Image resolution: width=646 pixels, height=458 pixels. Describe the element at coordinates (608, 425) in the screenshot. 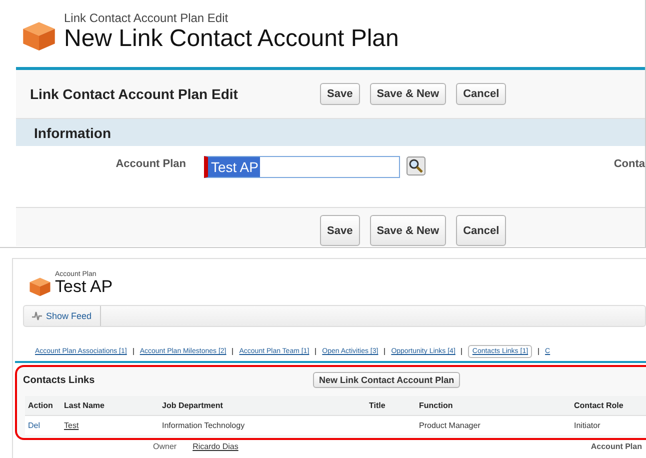

I see `table-cell: Initiator` at that location.